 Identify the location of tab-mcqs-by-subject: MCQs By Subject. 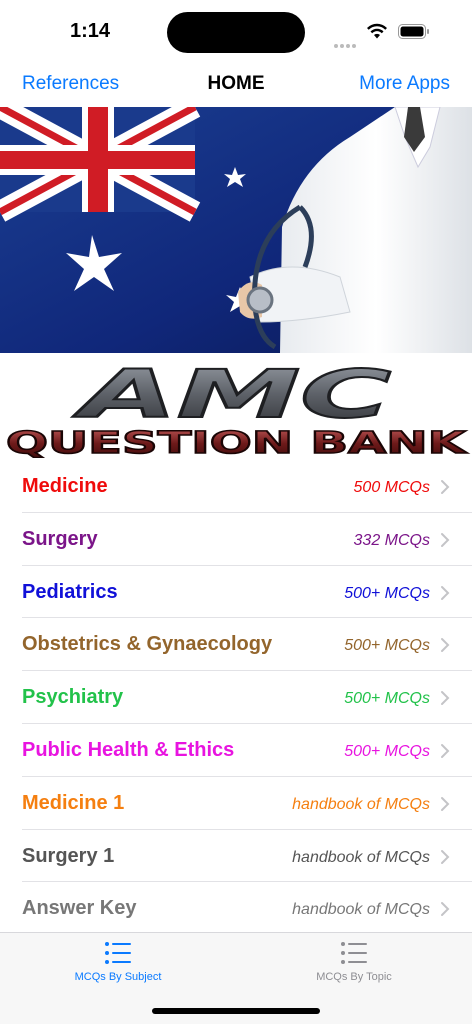
(118, 967).